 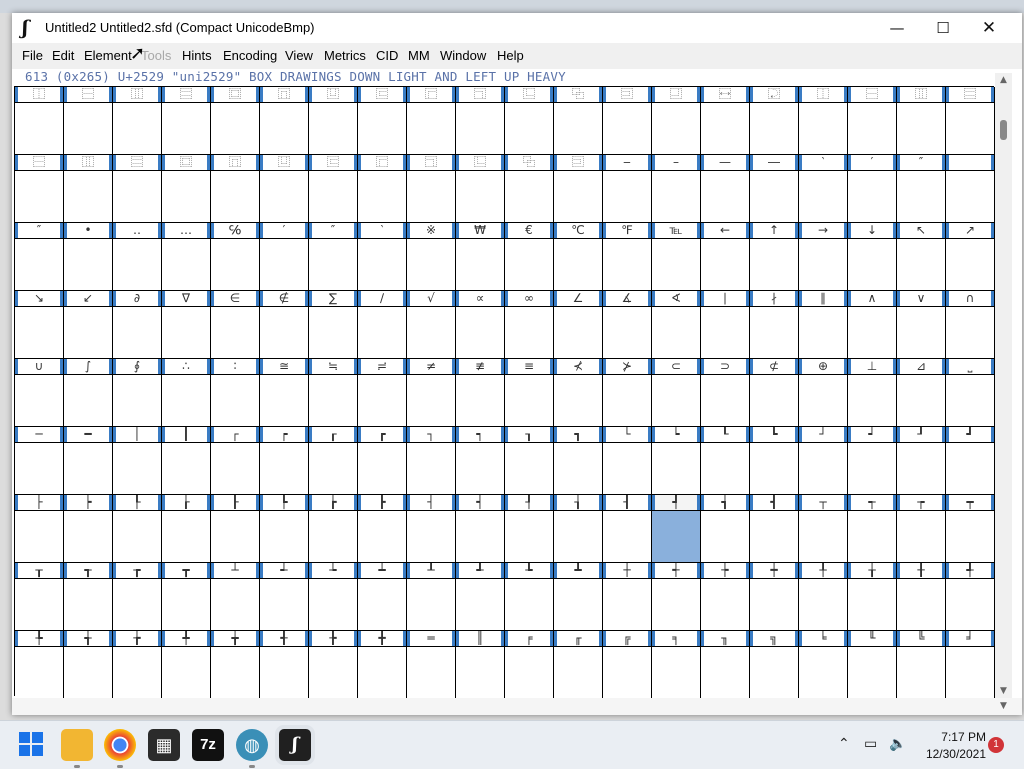 What do you see at coordinates (63, 55) in the screenshot?
I see `menu-edit: Edit` at bounding box center [63, 55].